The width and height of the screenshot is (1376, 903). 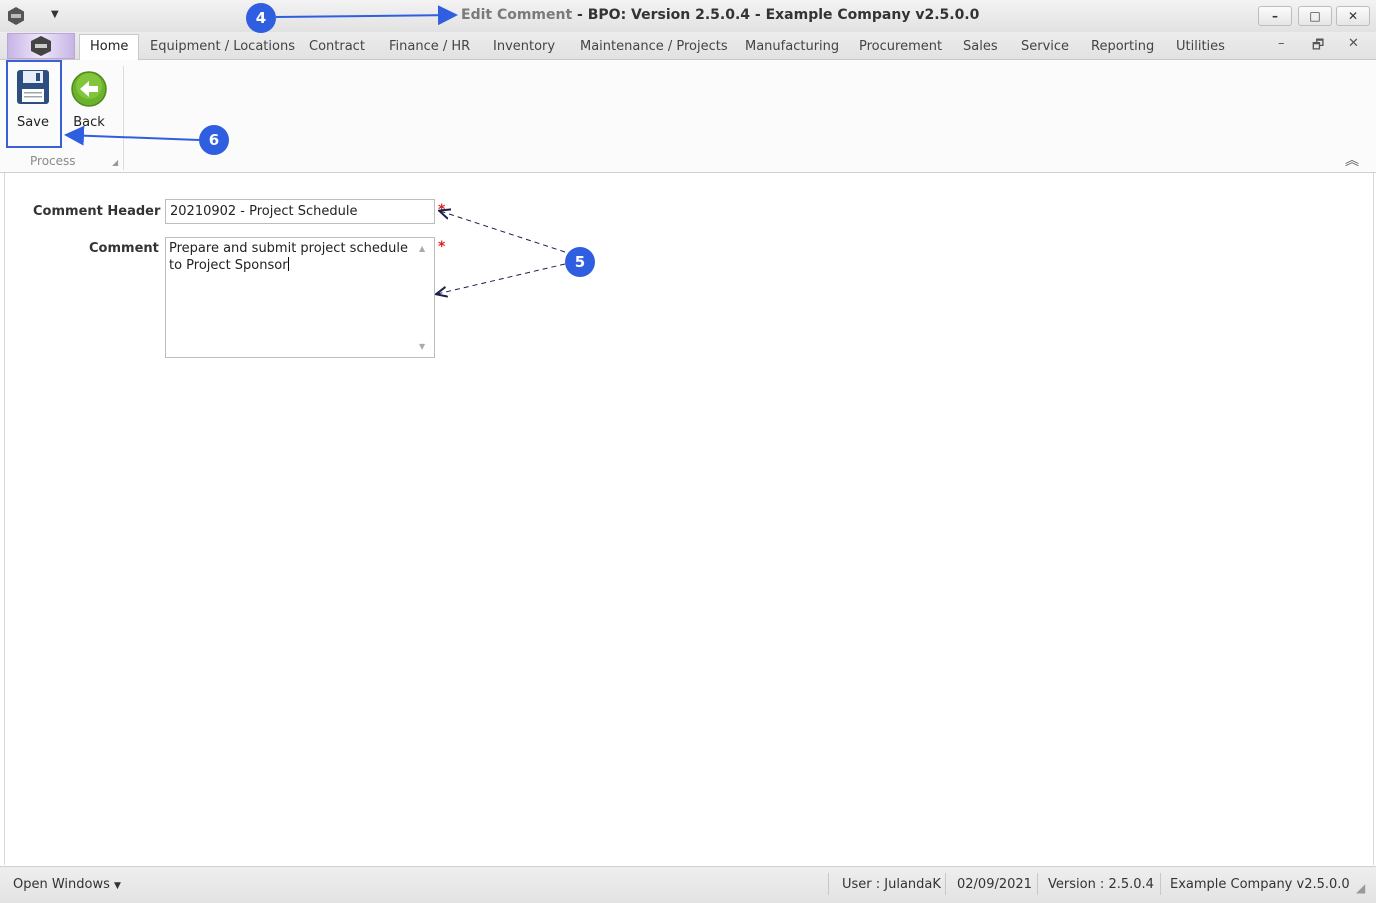 I want to click on open-windows-dropdown: Open Windows ▼, so click(x=67, y=884).